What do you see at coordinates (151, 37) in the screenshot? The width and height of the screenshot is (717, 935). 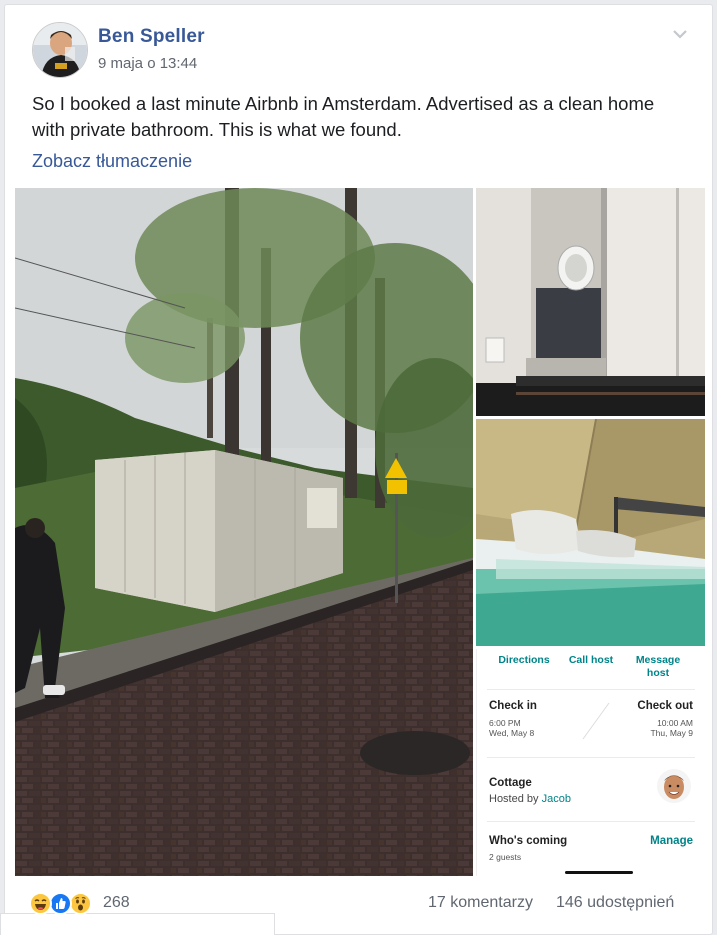 I see `author-name: Ben Speller` at bounding box center [151, 37].